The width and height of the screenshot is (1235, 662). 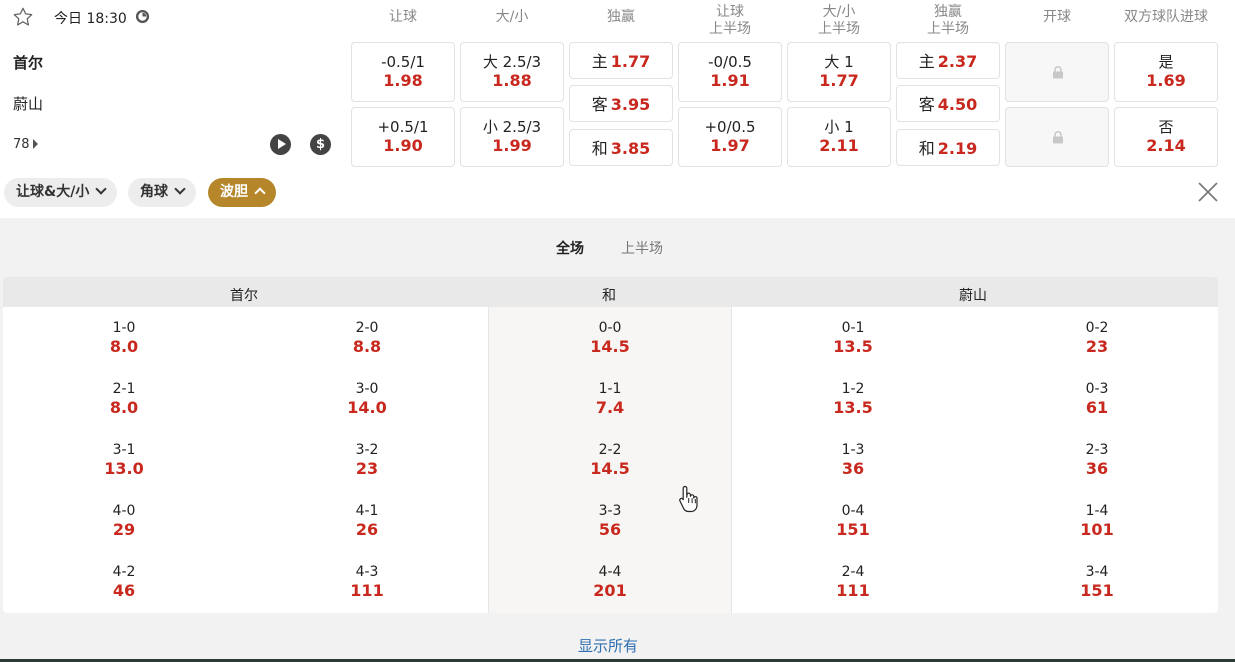 What do you see at coordinates (948, 60) in the screenshot?
I see `odds-cell-moneyline-1h-home: 主 2.37` at bounding box center [948, 60].